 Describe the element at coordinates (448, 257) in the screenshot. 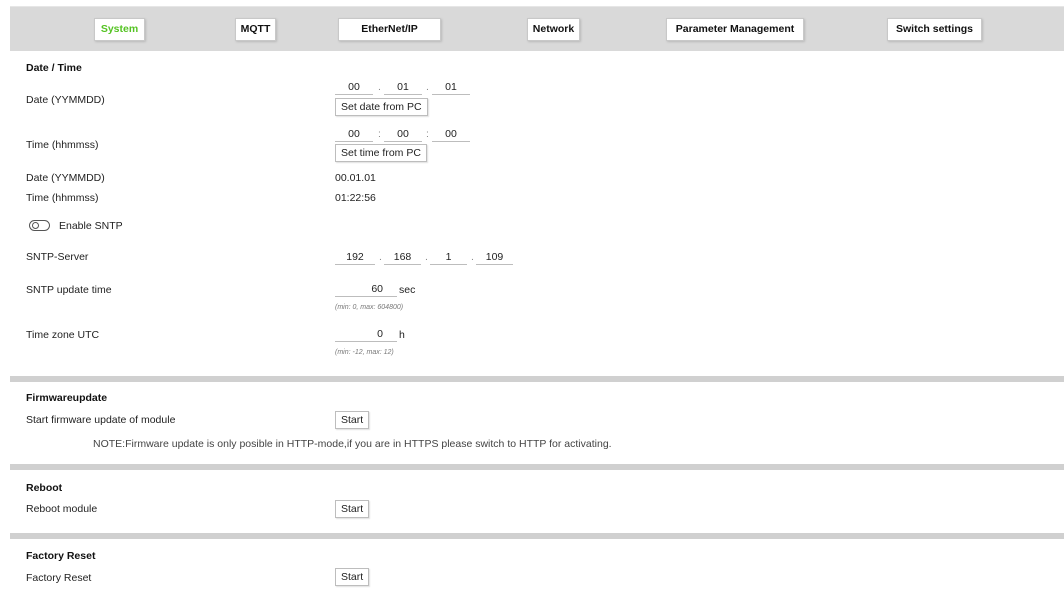

I see `sntp-server-octet-3-input` at that location.